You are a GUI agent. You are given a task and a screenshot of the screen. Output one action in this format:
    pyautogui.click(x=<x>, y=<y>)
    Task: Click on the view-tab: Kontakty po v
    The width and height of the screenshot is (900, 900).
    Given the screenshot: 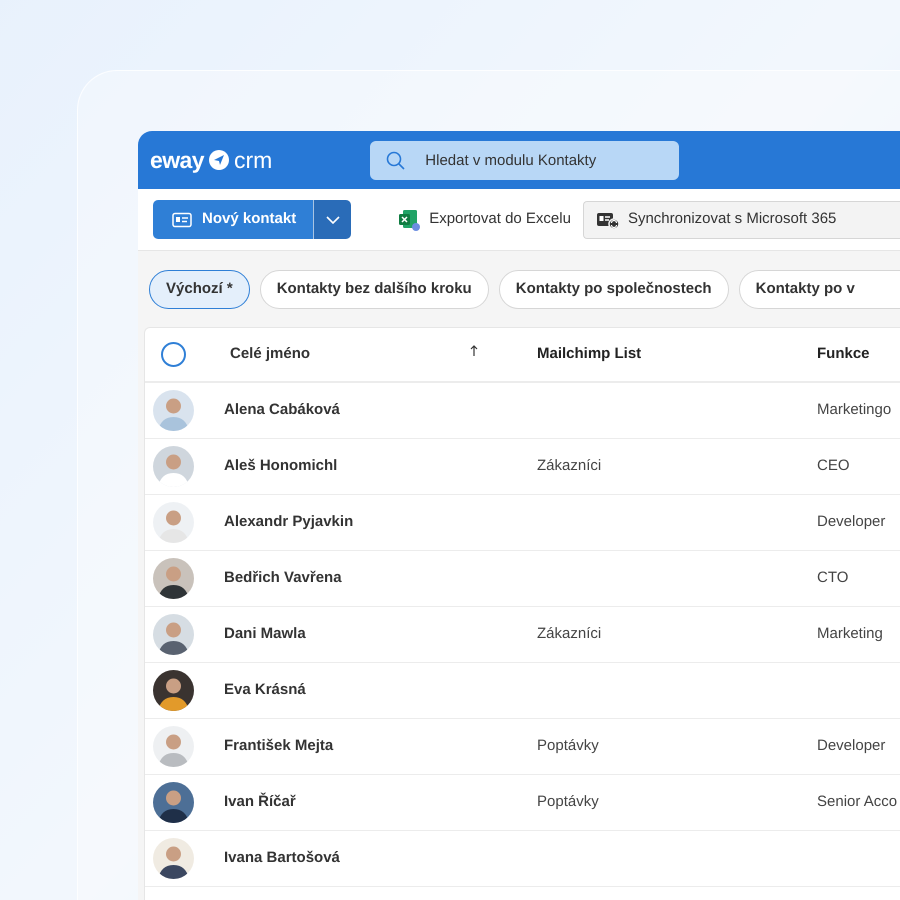 What is the action you would take?
    pyautogui.click(x=819, y=289)
    